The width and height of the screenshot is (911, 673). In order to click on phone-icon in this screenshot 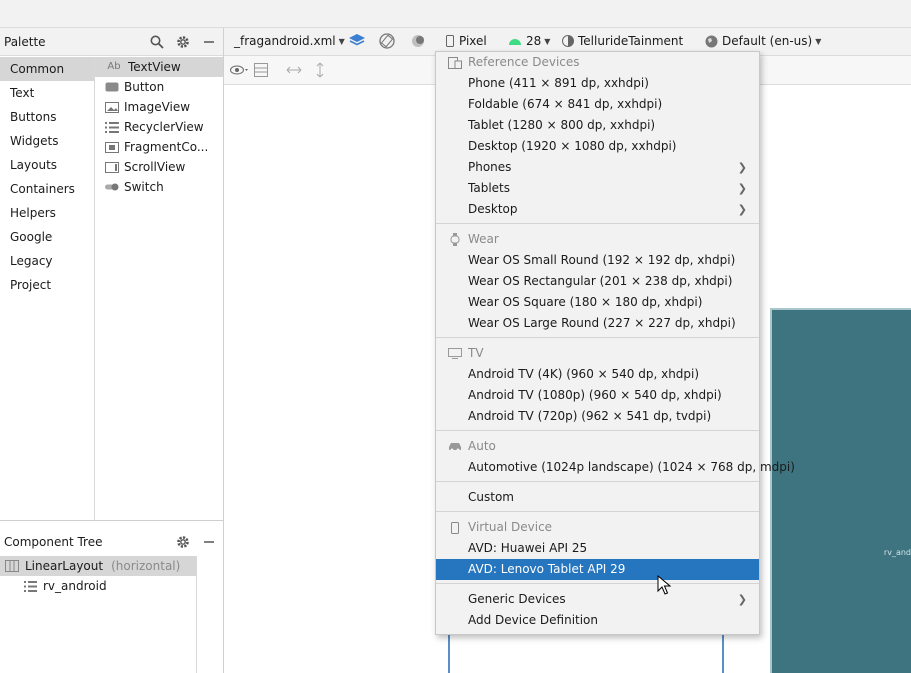, I will do `click(455, 527)`.